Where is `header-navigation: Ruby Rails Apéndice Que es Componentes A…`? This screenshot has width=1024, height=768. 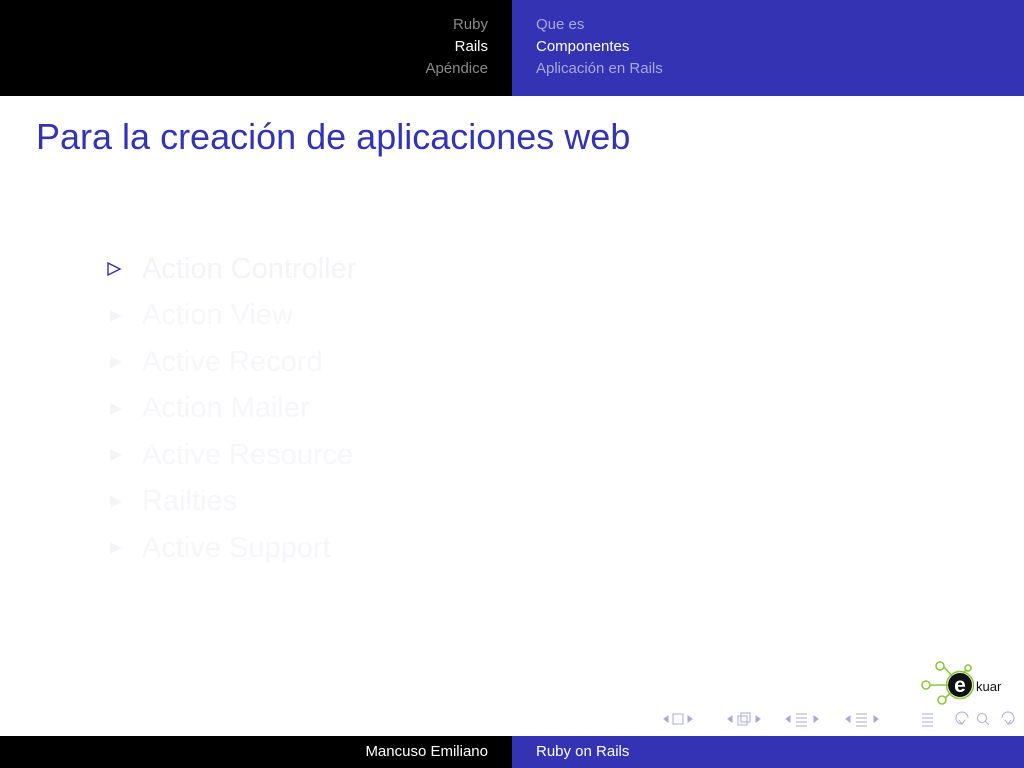
header-navigation: Ruby Rails Apéndice Que es Componentes A… is located at coordinates (512, 48).